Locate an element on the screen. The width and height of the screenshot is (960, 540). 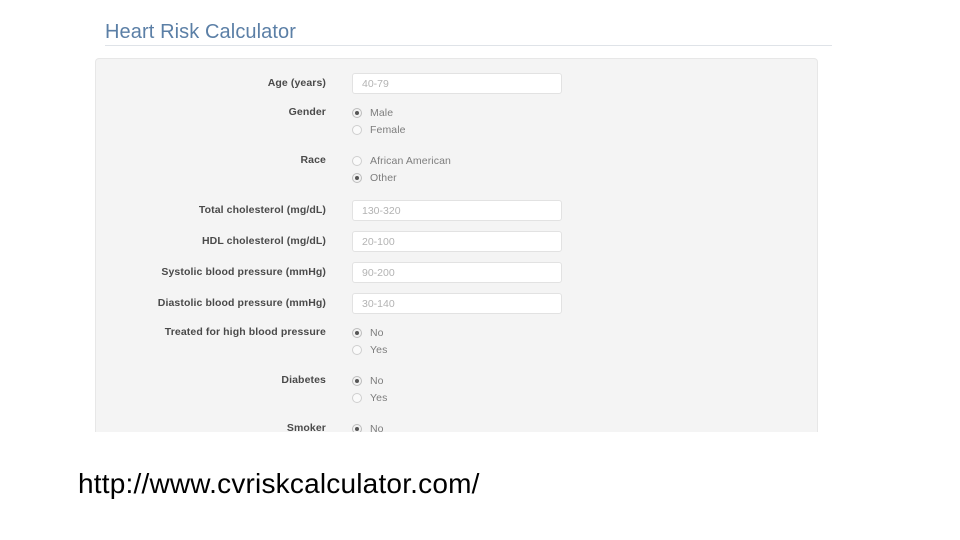
radio-option: Other is located at coordinates (401, 177).